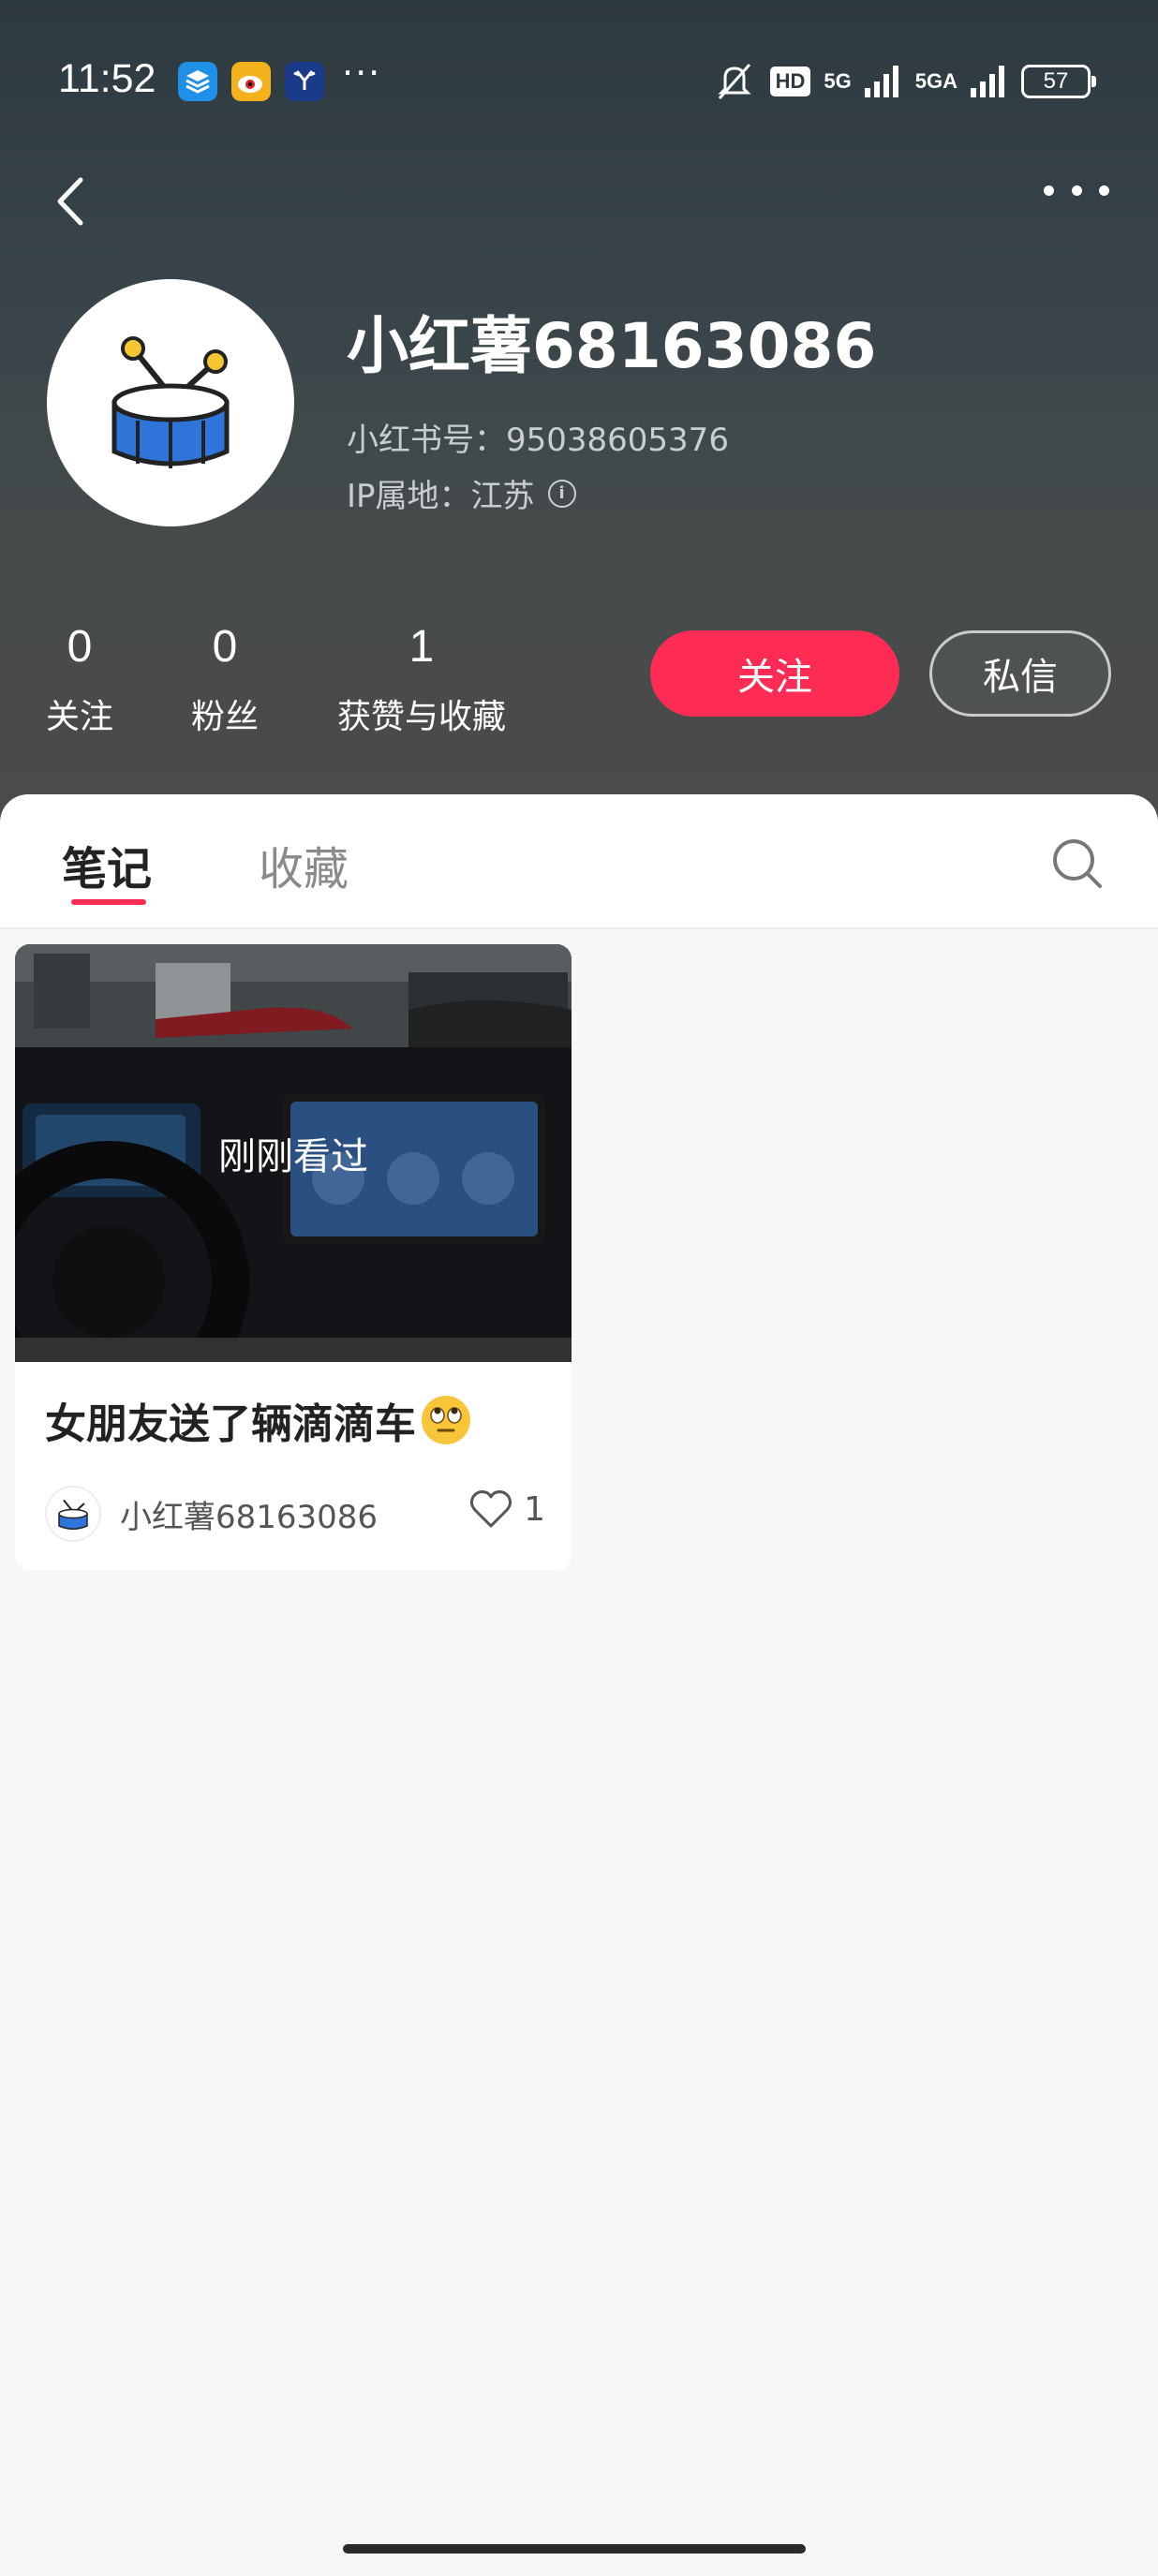 The height and width of the screenshot is (2576, 1158). I want to click on search-icon, so click(1077, 864).